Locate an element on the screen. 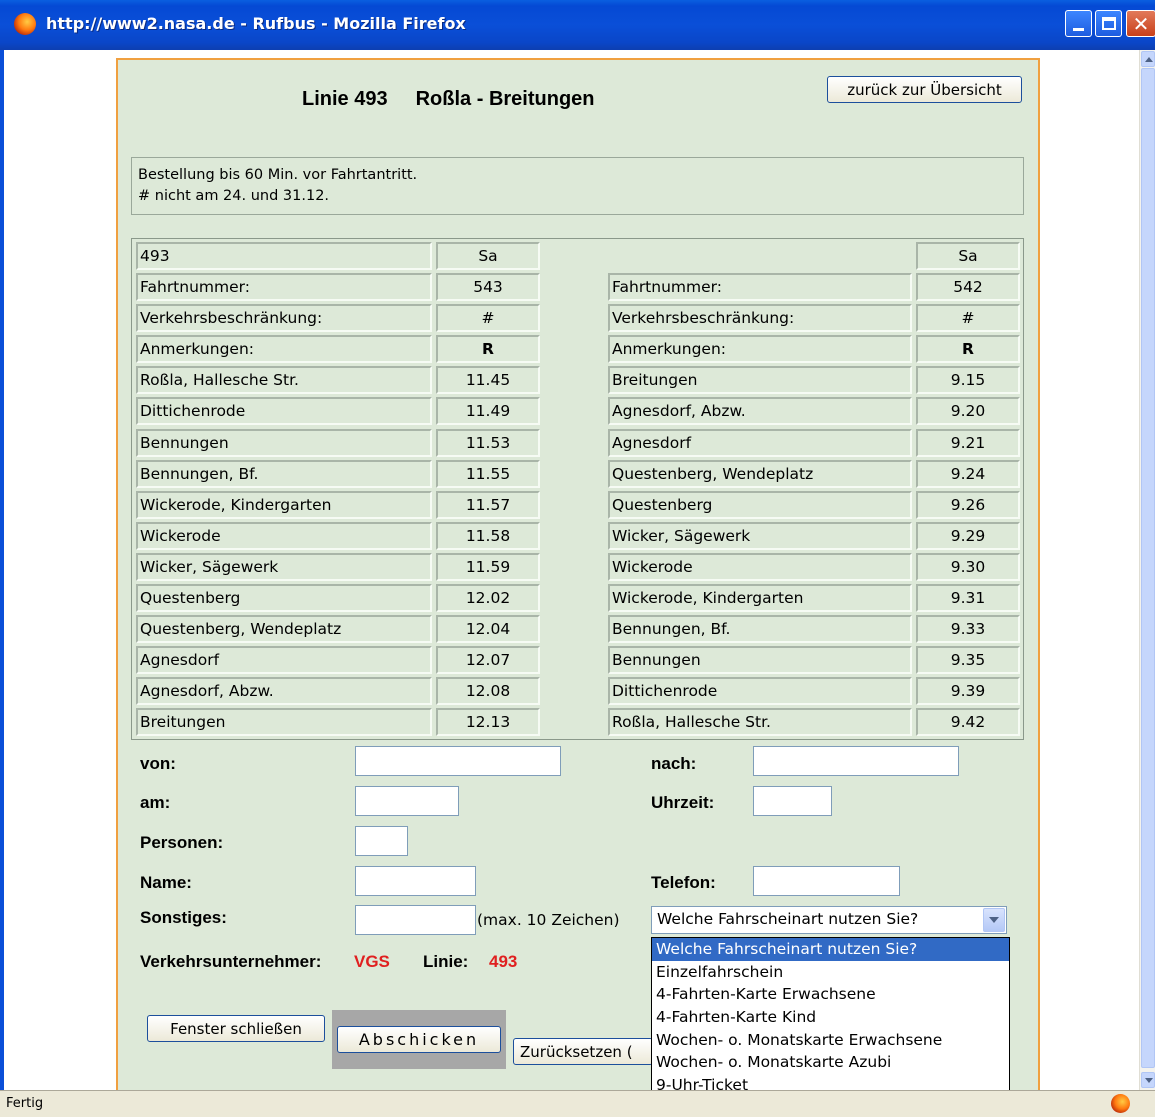 Image resolution: width=1155 pixels, height=1117 pixels. time-return: 9.31 is located at coordinates (968, 598).